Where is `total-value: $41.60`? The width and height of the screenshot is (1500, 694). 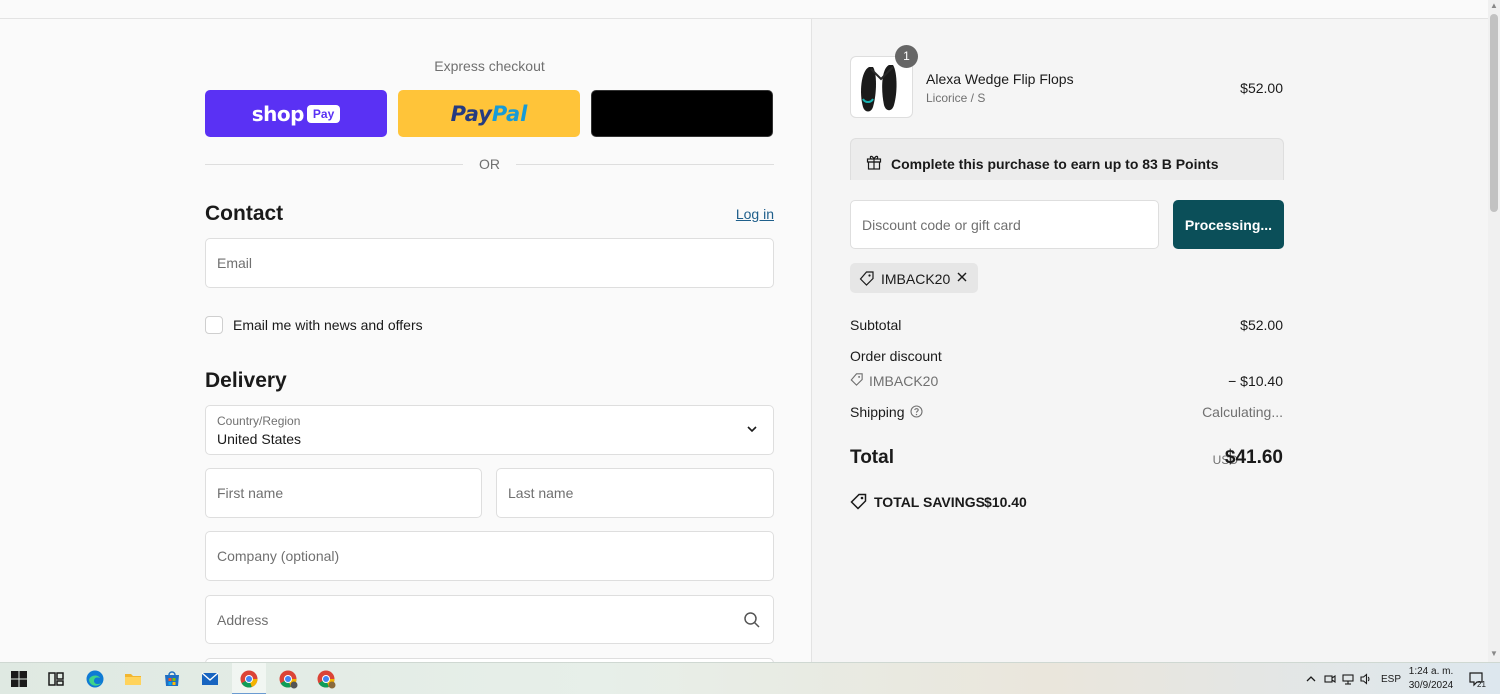 total-value: $41.60 is located at coordinates (1253, 457).